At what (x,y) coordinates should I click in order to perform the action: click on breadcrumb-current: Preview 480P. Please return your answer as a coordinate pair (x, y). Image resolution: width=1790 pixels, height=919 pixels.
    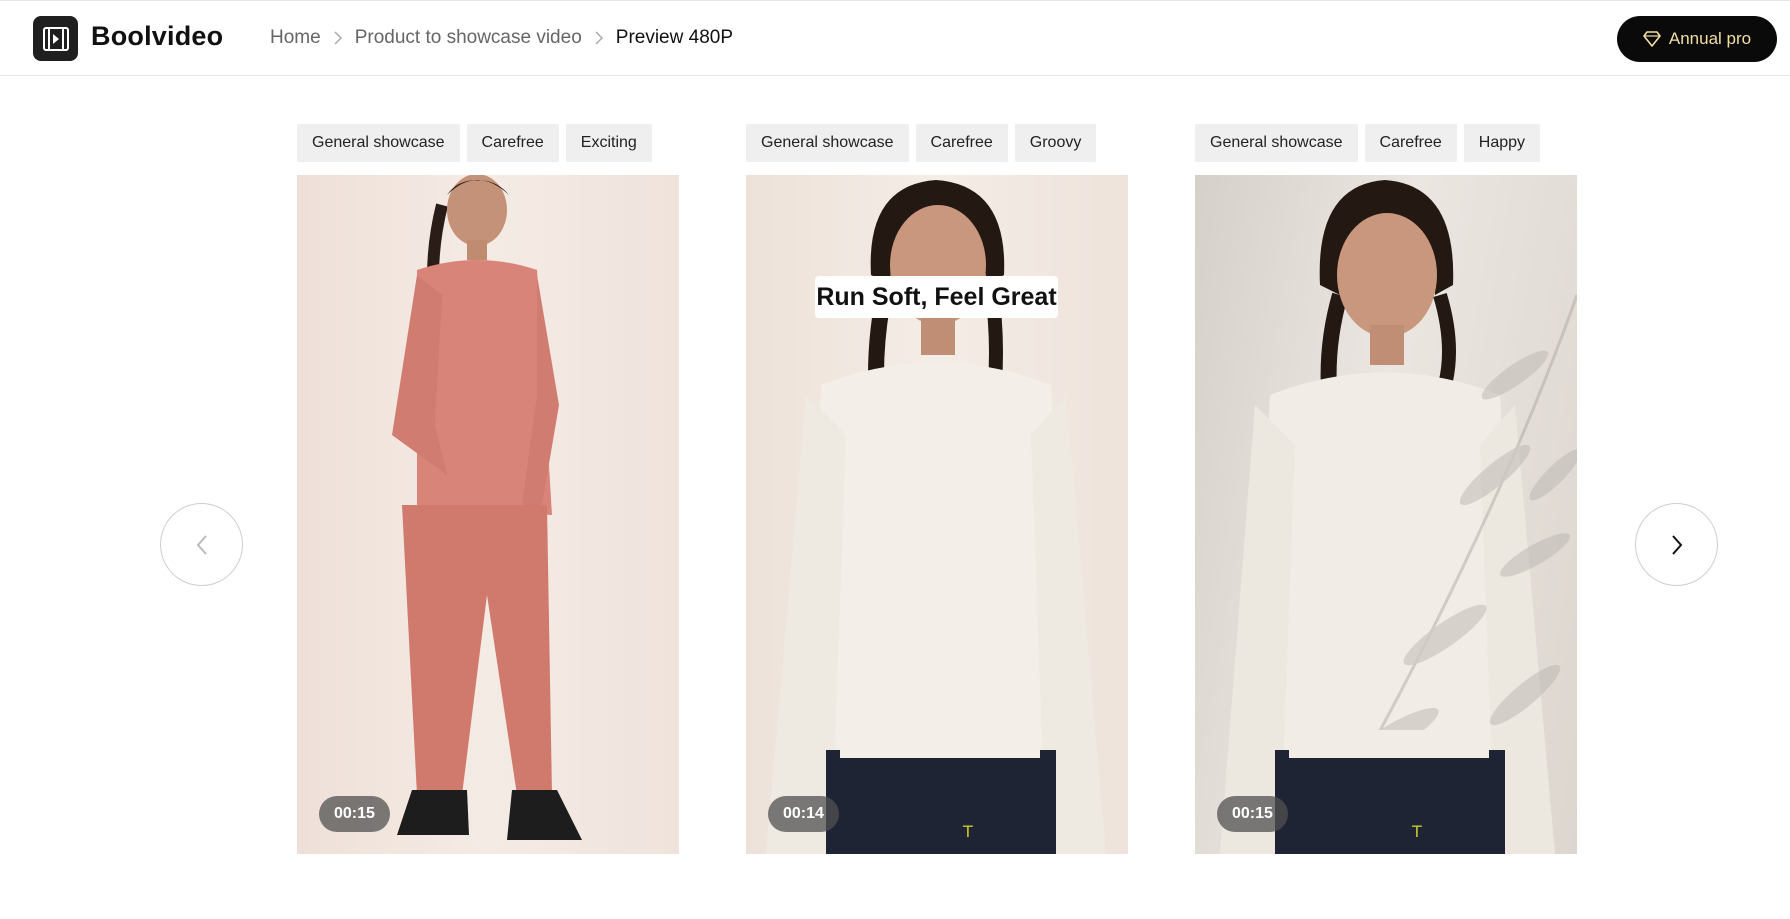
    Looking at the image, I should click on (674, 37).